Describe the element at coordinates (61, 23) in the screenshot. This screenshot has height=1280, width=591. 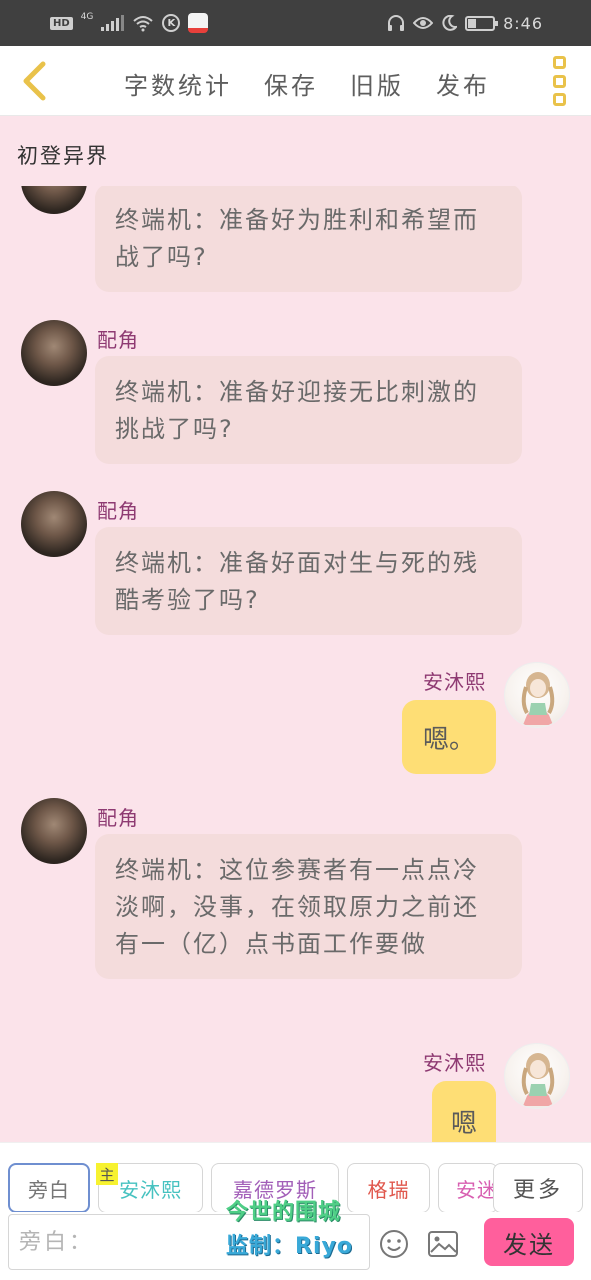
I see `hd-badge: HD` at that location.